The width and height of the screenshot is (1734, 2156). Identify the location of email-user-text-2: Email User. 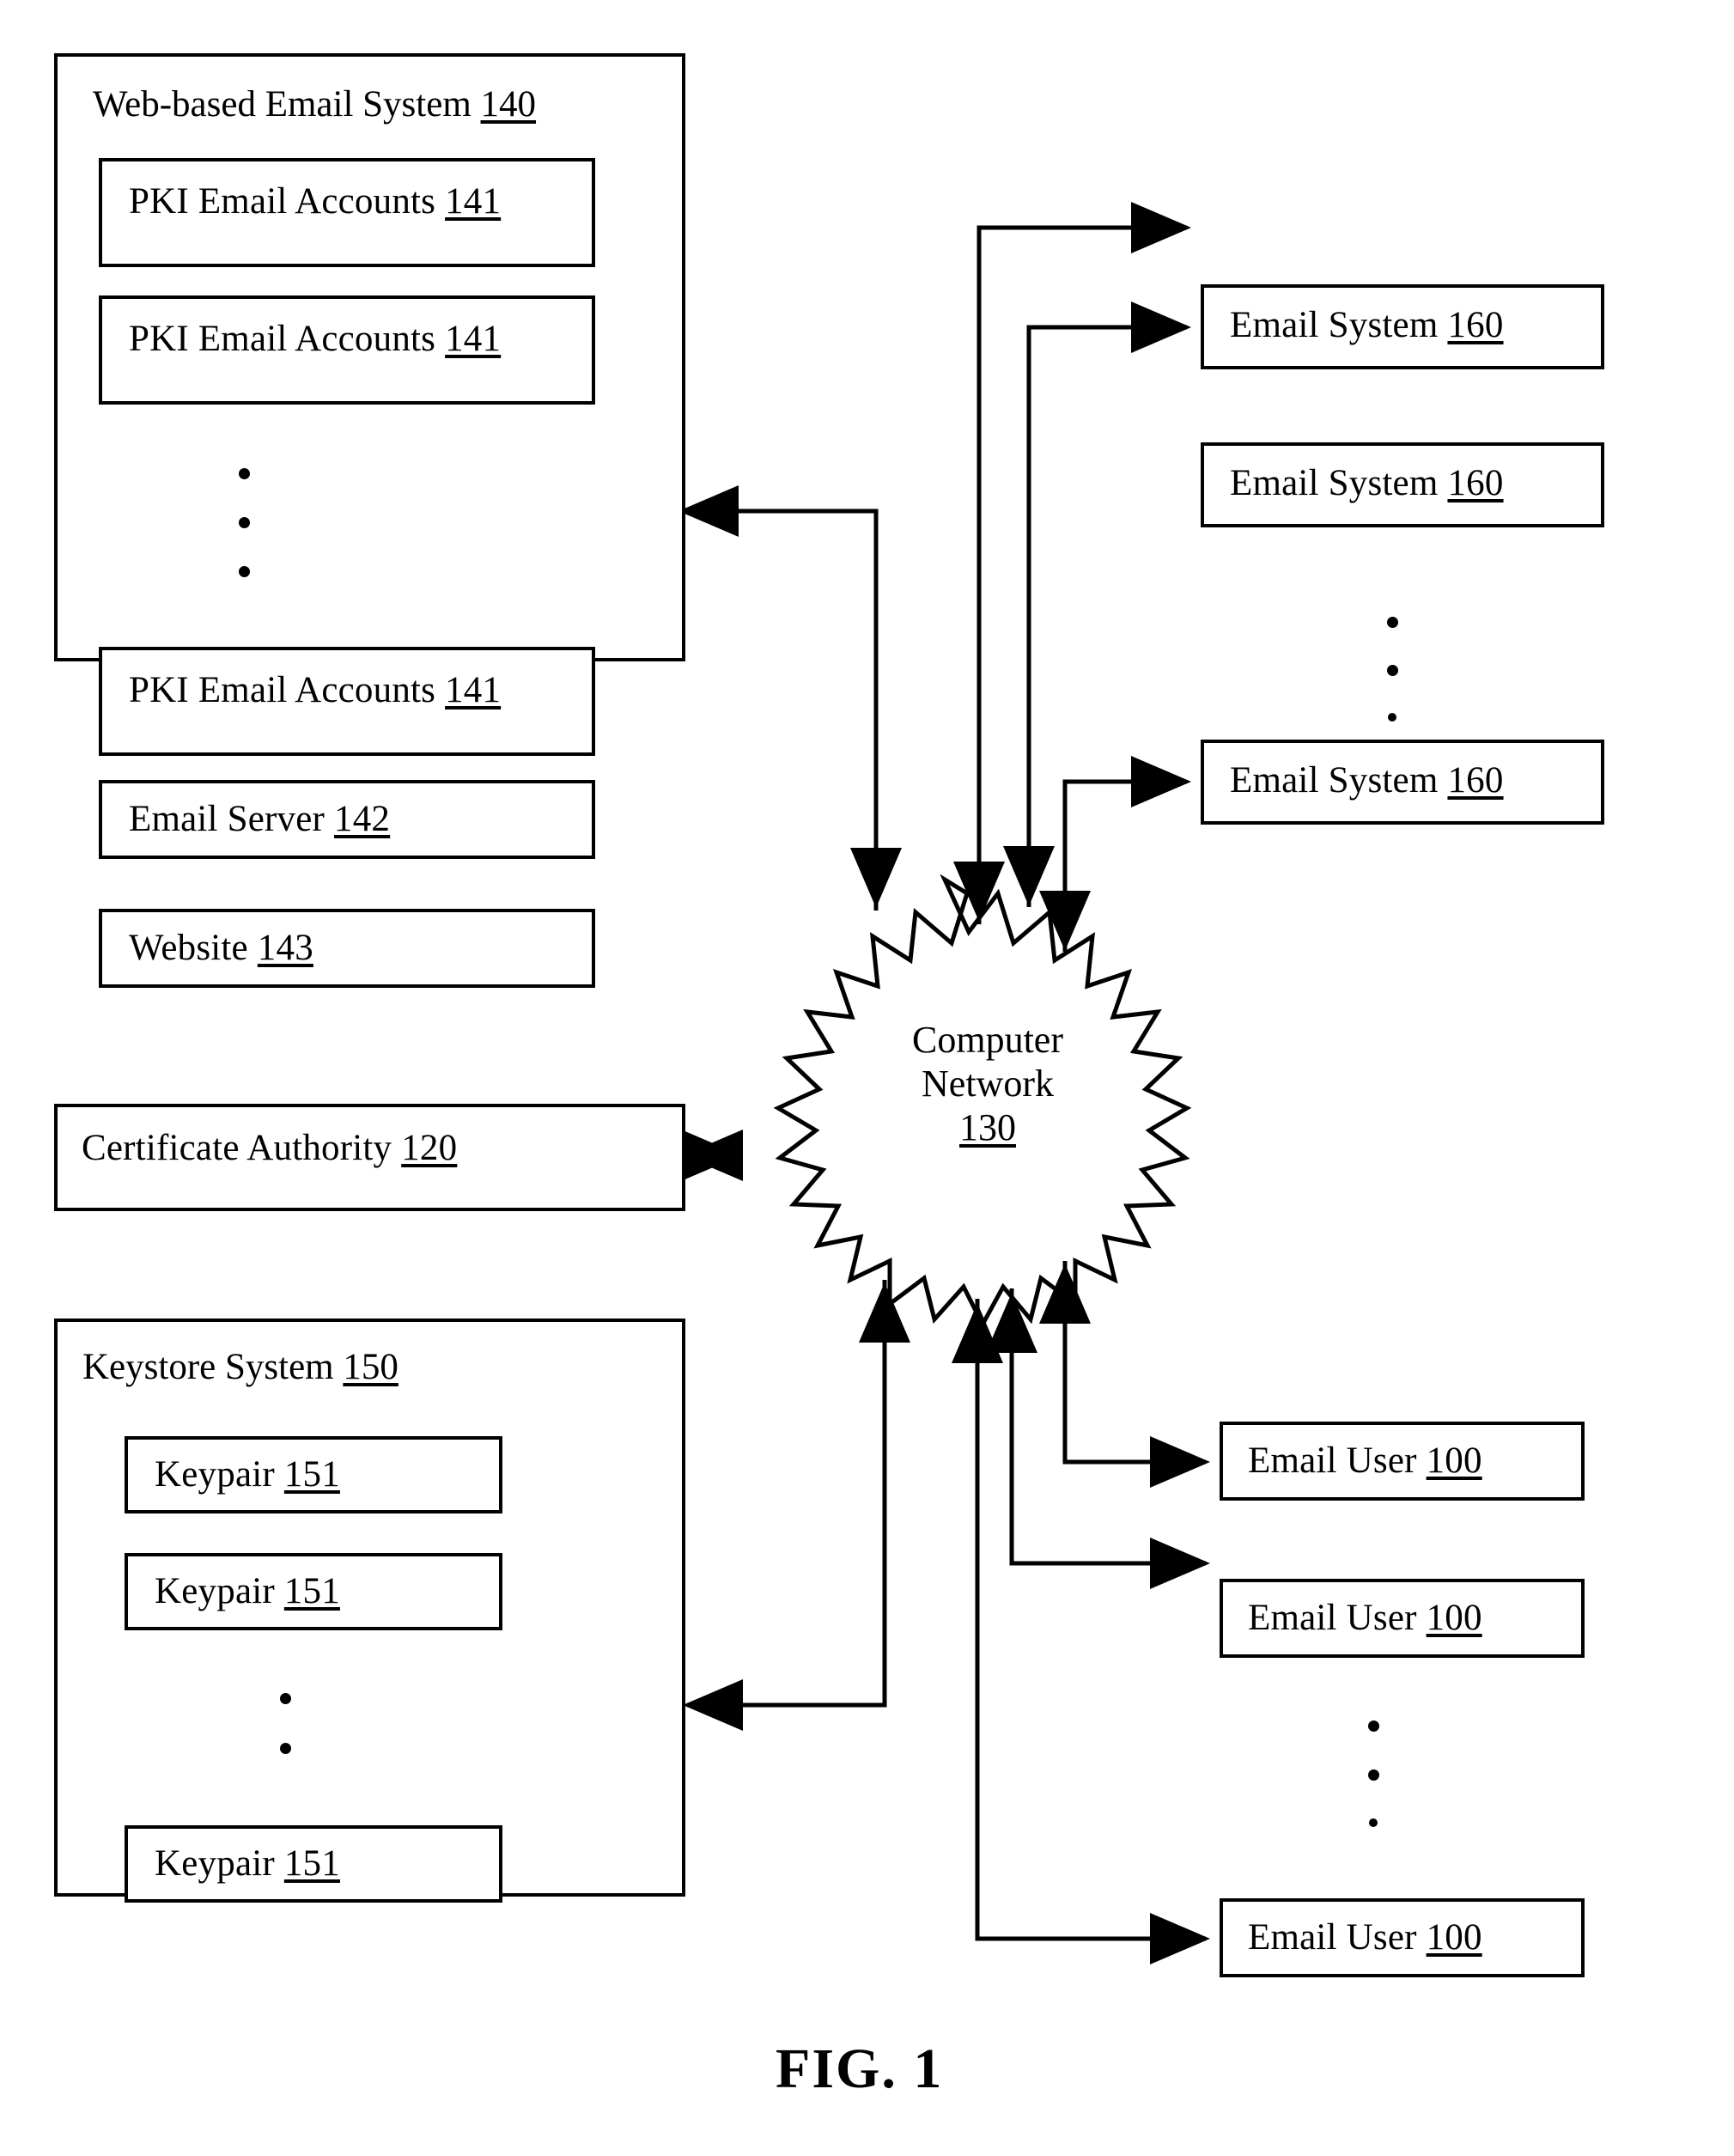
(1332, 1618).